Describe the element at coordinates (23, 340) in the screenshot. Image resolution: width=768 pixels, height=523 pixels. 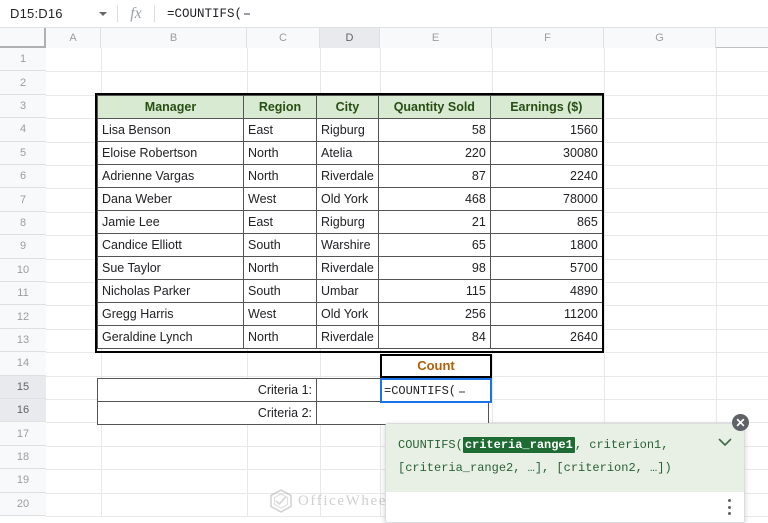
I see `row-header-13: 13` at that location.